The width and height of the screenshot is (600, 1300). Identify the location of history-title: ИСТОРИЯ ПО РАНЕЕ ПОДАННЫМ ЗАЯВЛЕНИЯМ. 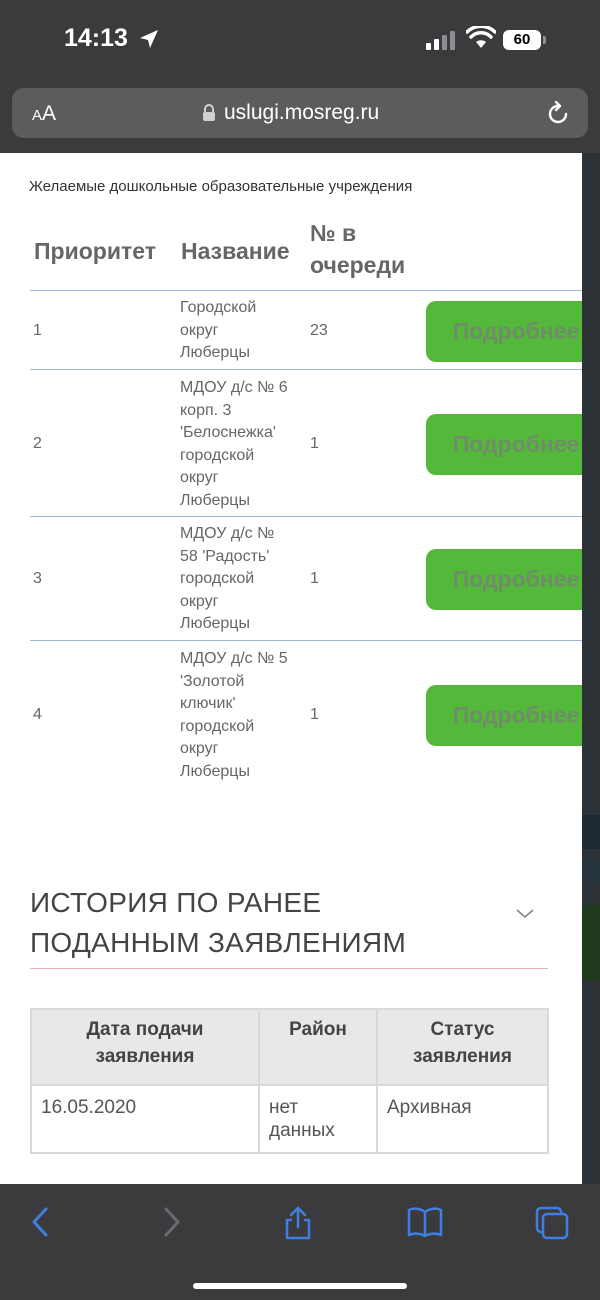
(240, 923).